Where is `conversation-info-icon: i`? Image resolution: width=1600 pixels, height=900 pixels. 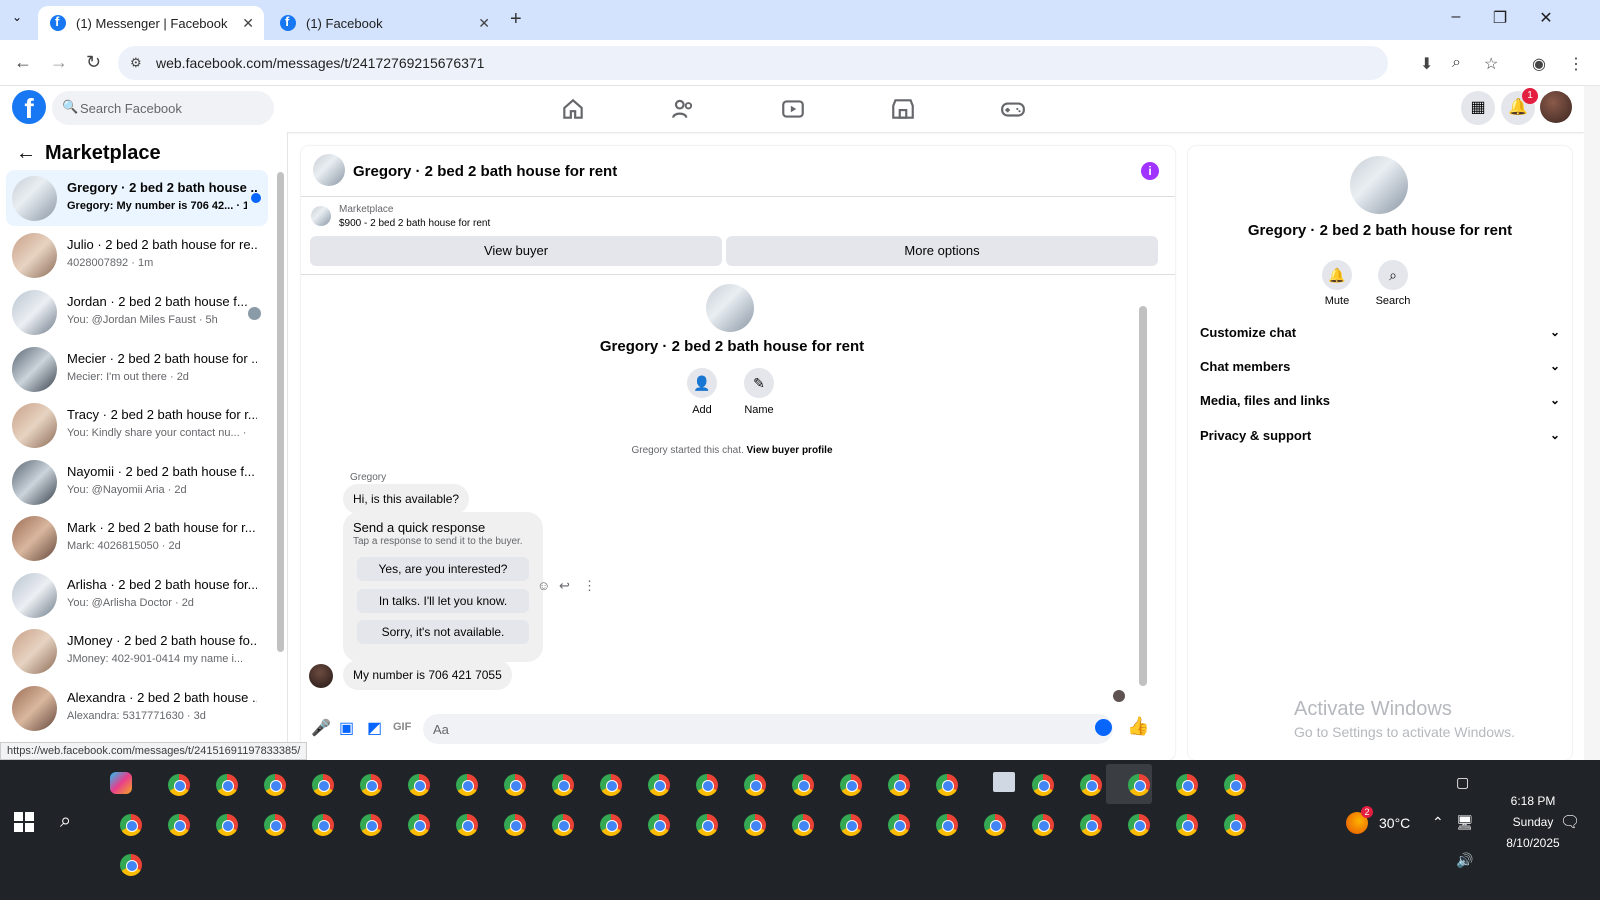 conversation-info-icon: i is located at coordinates (1150, 171).